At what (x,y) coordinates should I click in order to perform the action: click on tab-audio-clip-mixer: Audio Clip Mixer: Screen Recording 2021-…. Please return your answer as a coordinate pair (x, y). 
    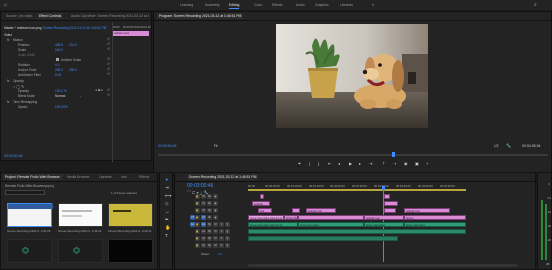
    Looking at the image, I should click on (109, 16).